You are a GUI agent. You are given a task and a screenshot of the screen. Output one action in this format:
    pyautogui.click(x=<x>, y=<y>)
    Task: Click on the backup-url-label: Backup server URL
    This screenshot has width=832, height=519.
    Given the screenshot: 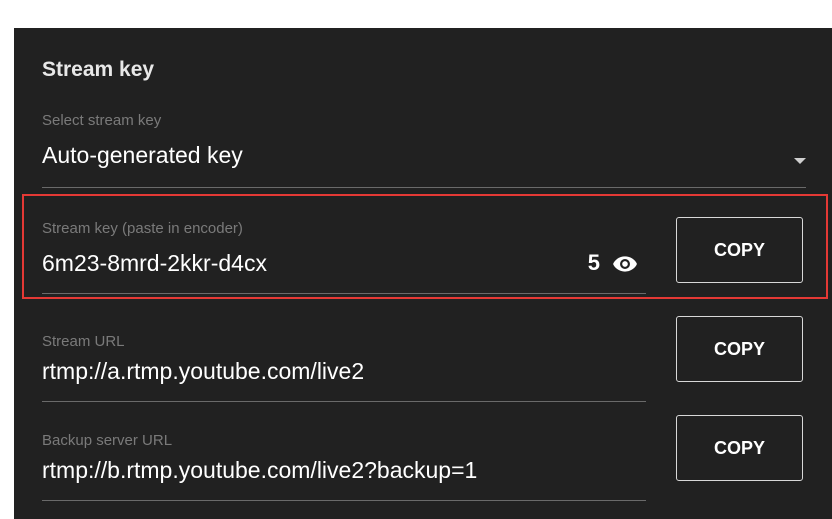 What is the action you would take?
    pyautogui.click(x=107, y=440)
    